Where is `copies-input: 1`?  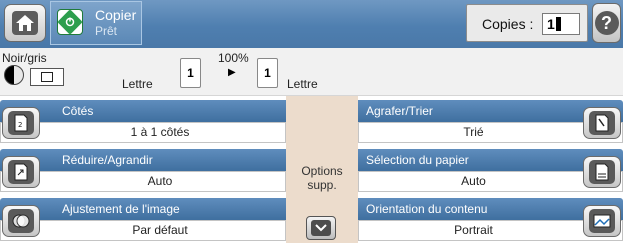 copies-input: 1 is located at coordinates (561, 24).